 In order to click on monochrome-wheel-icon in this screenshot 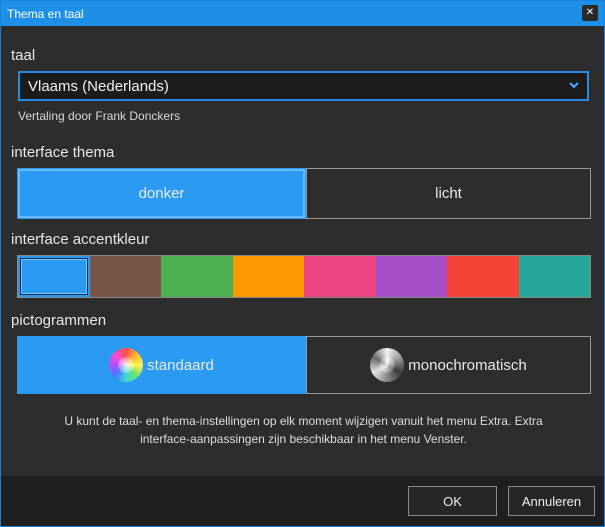, I will do `click(387, 365)`.